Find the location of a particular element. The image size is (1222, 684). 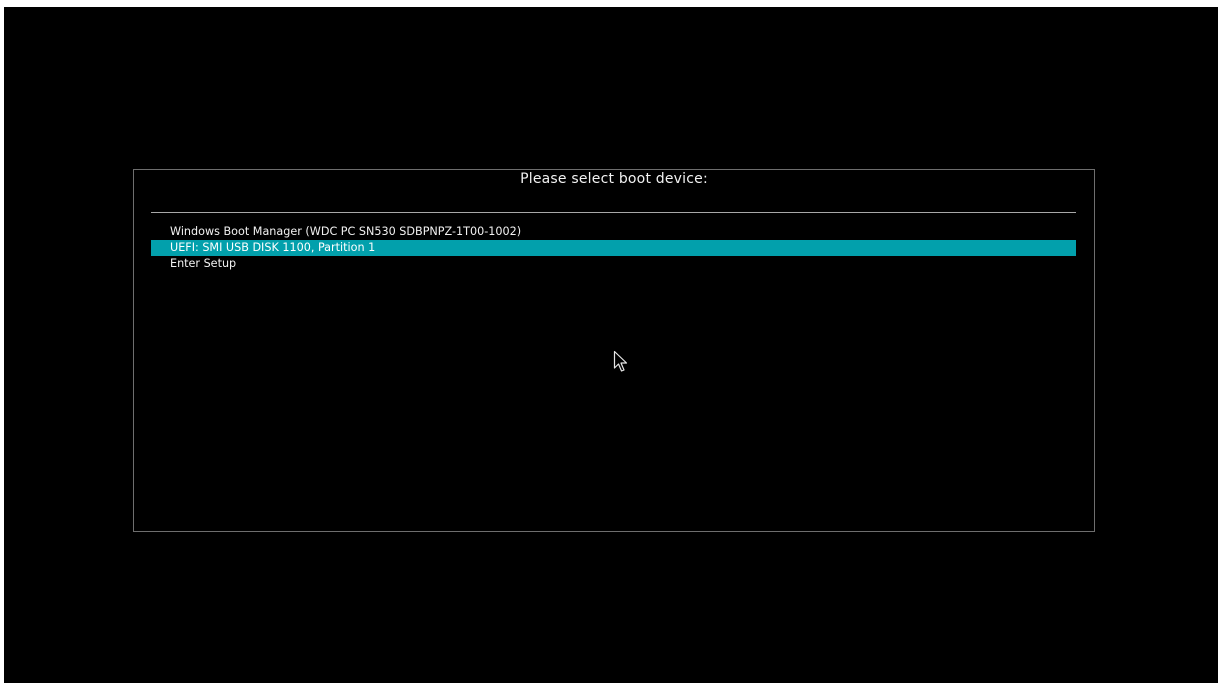

boot-menu-title: Please select boot device: is located at coordinates (614, 179).